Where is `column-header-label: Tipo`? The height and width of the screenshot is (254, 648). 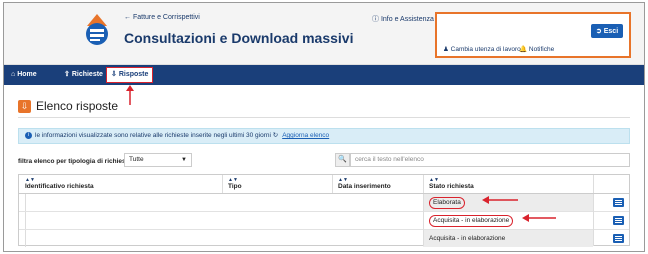 column-header-label: Tipo is located at coordinates (235, 186).